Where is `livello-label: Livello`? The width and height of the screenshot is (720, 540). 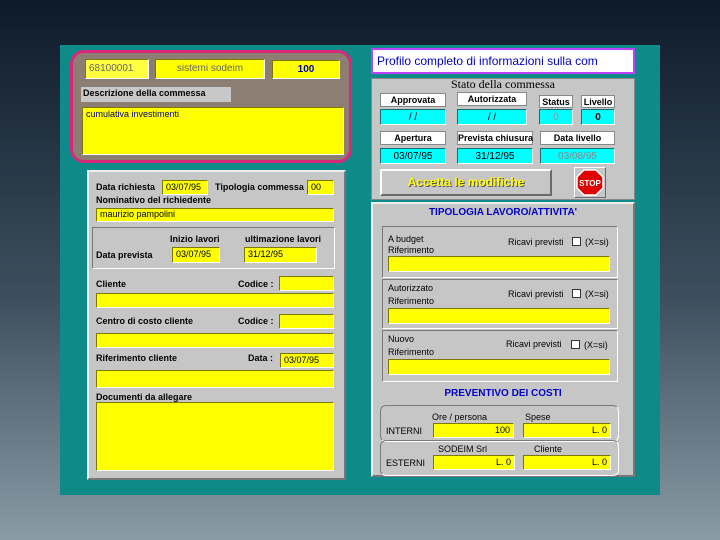 livello-label: Livello is located at coordinates (598, 101).